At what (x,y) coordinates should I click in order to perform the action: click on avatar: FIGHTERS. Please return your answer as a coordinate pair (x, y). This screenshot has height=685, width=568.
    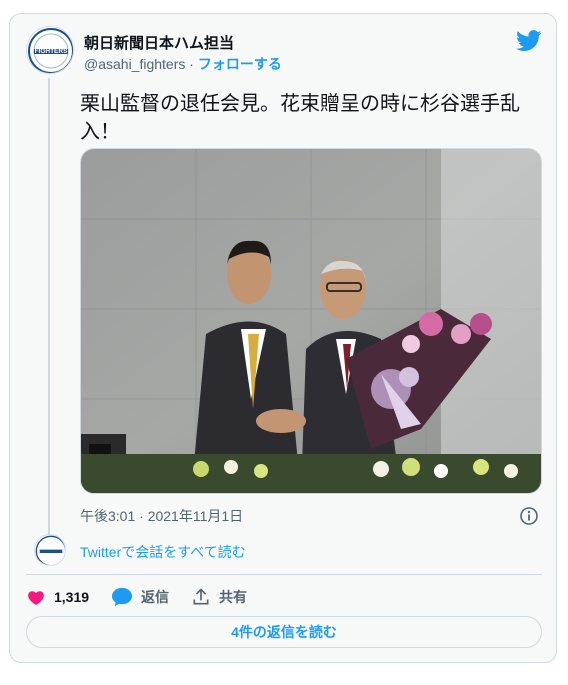
    Looking at the image, I should click on (50, 50).